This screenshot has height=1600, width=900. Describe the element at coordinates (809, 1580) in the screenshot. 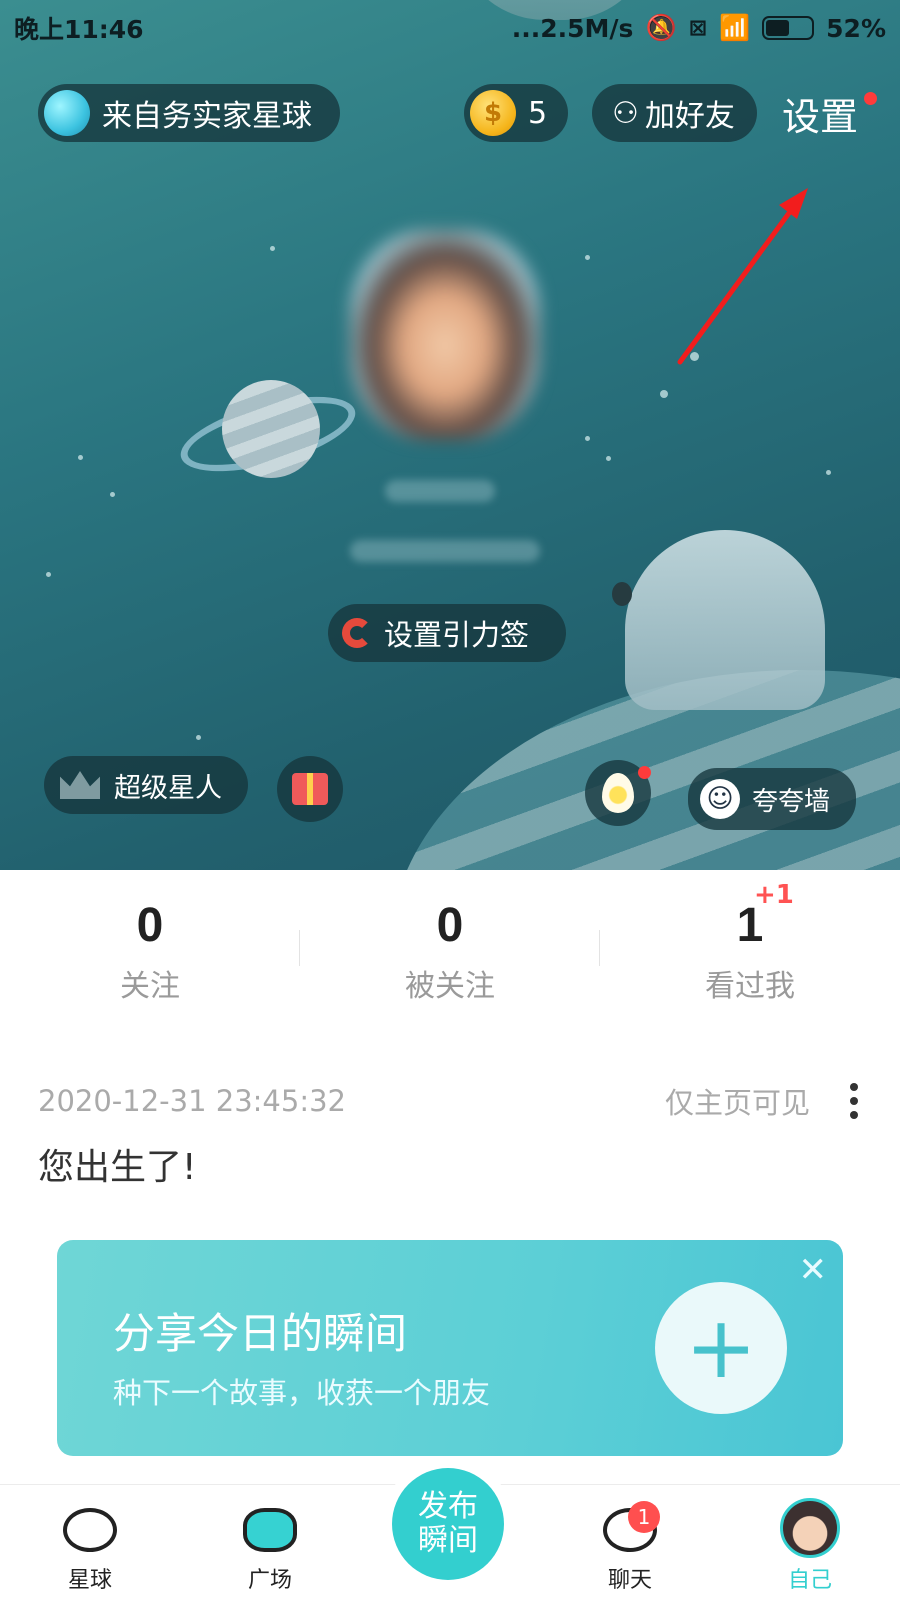

I see `tab-me-label: 自己` at that location.